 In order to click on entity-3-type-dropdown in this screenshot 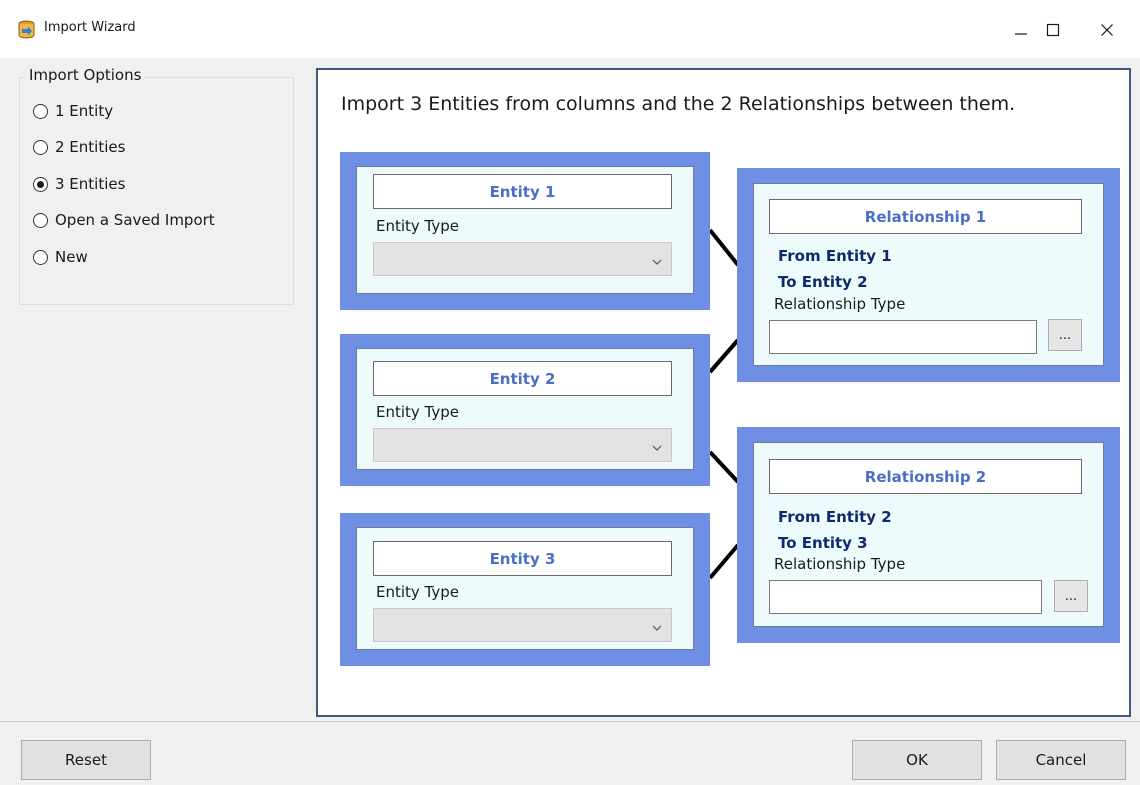, I will do `click(522, 625)`.